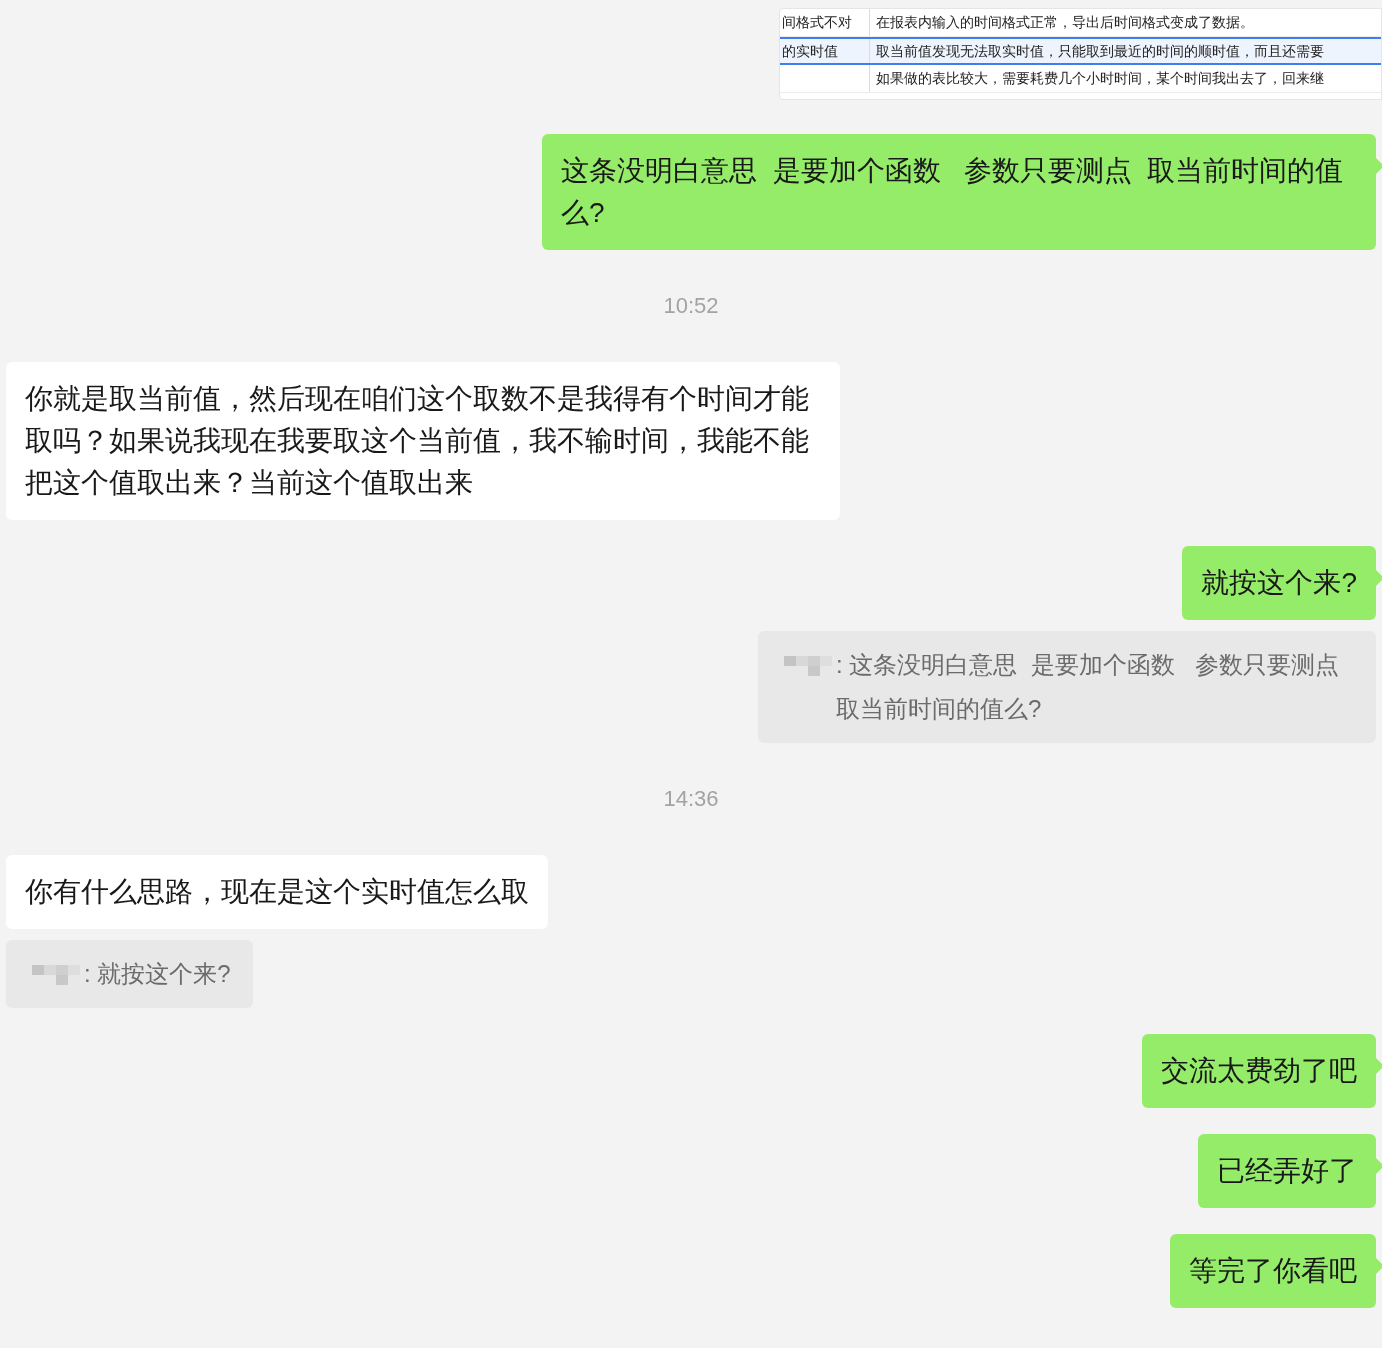  Describe the element at coordinates (1100, 51) in the screenshot. I see `table-cell-text: 取当前值发现无法取实时值，只能取到最近的时间的顺时值，而且还需要` at that location.